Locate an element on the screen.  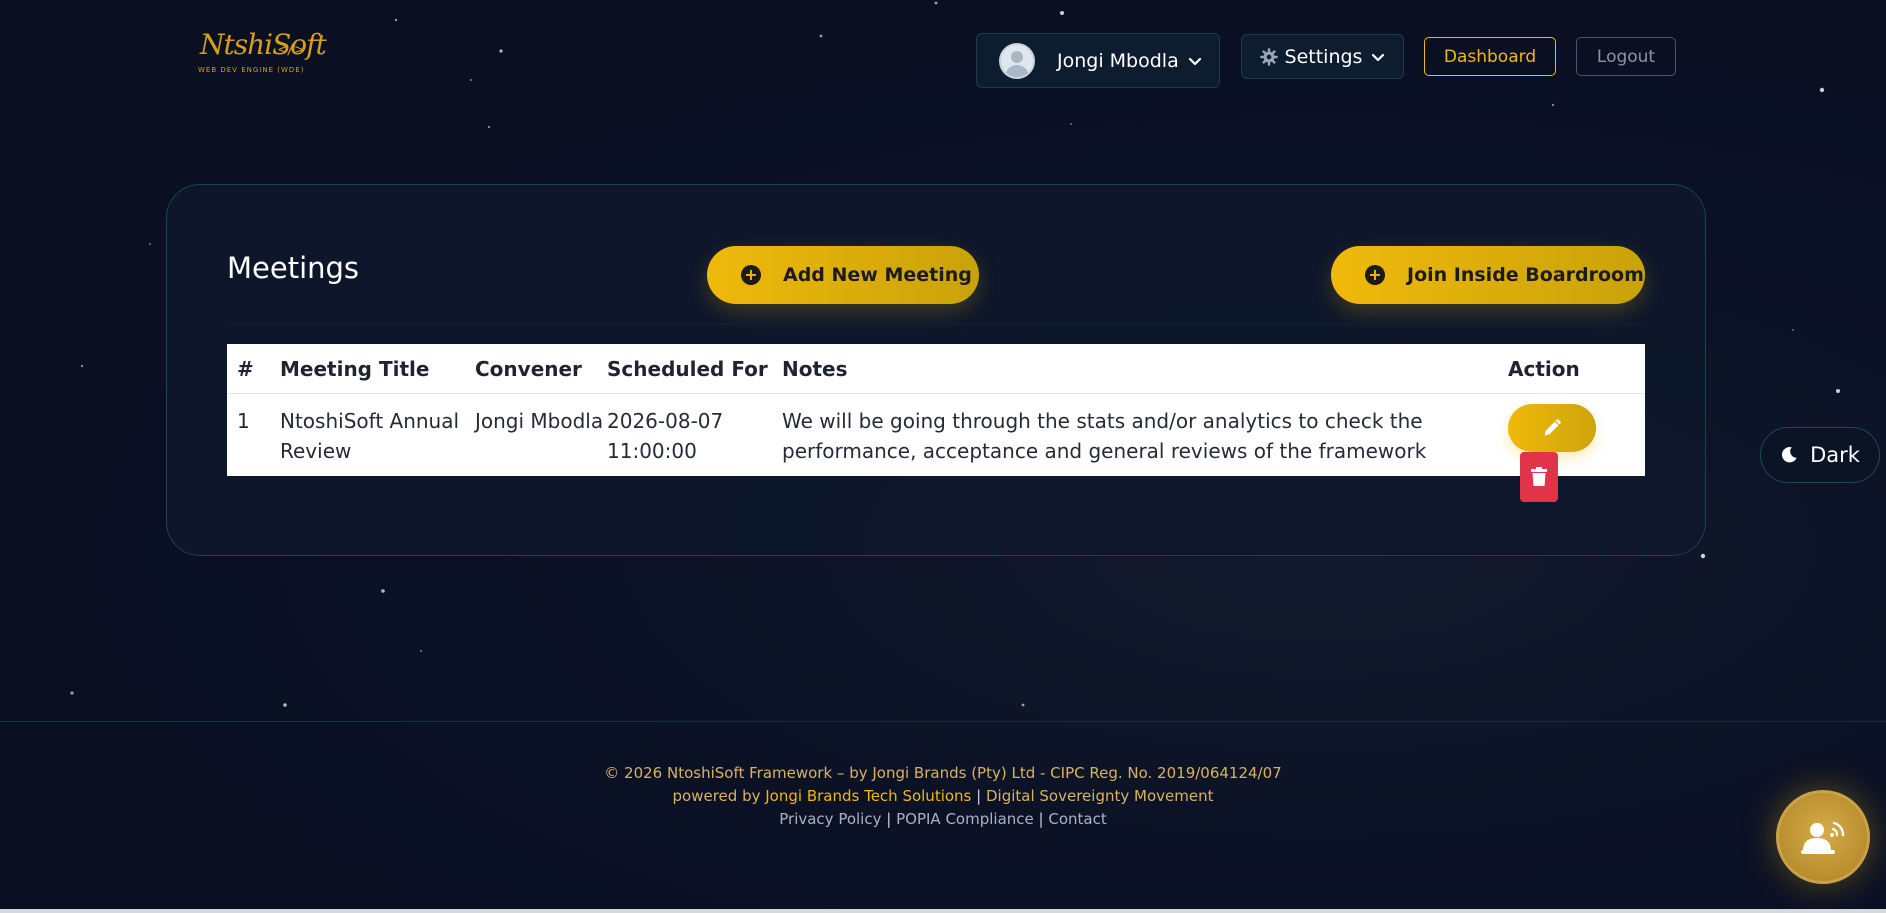
cell-scheduled-for: 2026-08-07 11:00:00 is located at coordinates (665, 436).